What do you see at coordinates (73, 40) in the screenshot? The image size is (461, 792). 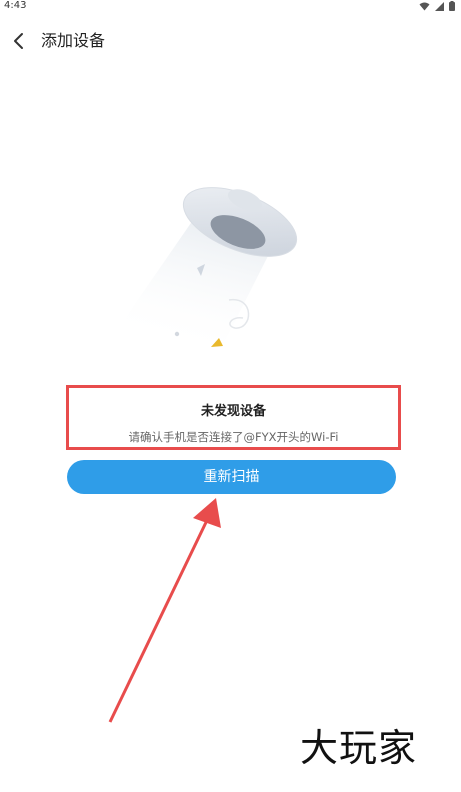 I see `page-title: 添加设备` at bounding box center [73, 40].